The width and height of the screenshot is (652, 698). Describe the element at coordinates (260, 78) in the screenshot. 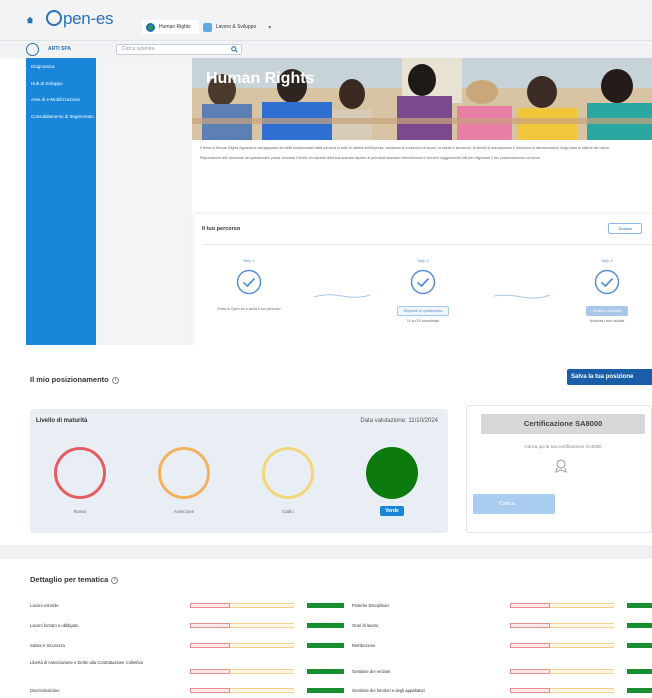

I see `hero-title: Human Rights` at that location.